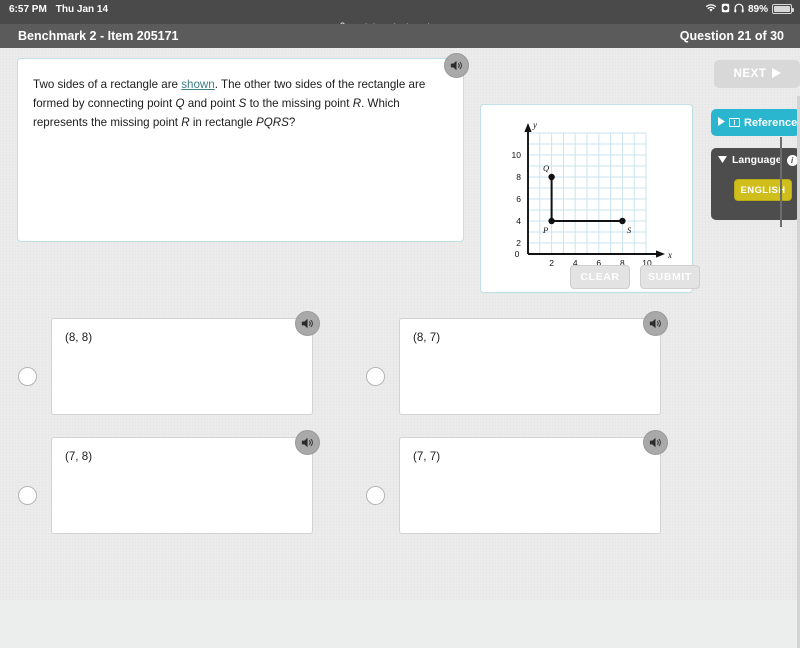 The image size is (800, 648). Describe the element at coordinates (517, 254) in the screenshot. I see `svg-text: 0` at that location.